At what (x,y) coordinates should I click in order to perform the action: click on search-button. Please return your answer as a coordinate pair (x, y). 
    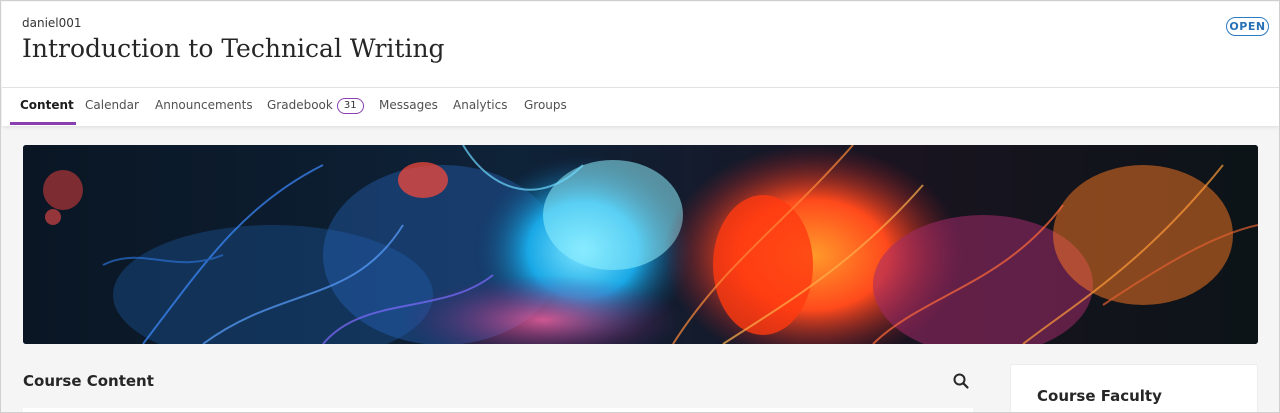
    Looking at the image, I should click on (961, 381).